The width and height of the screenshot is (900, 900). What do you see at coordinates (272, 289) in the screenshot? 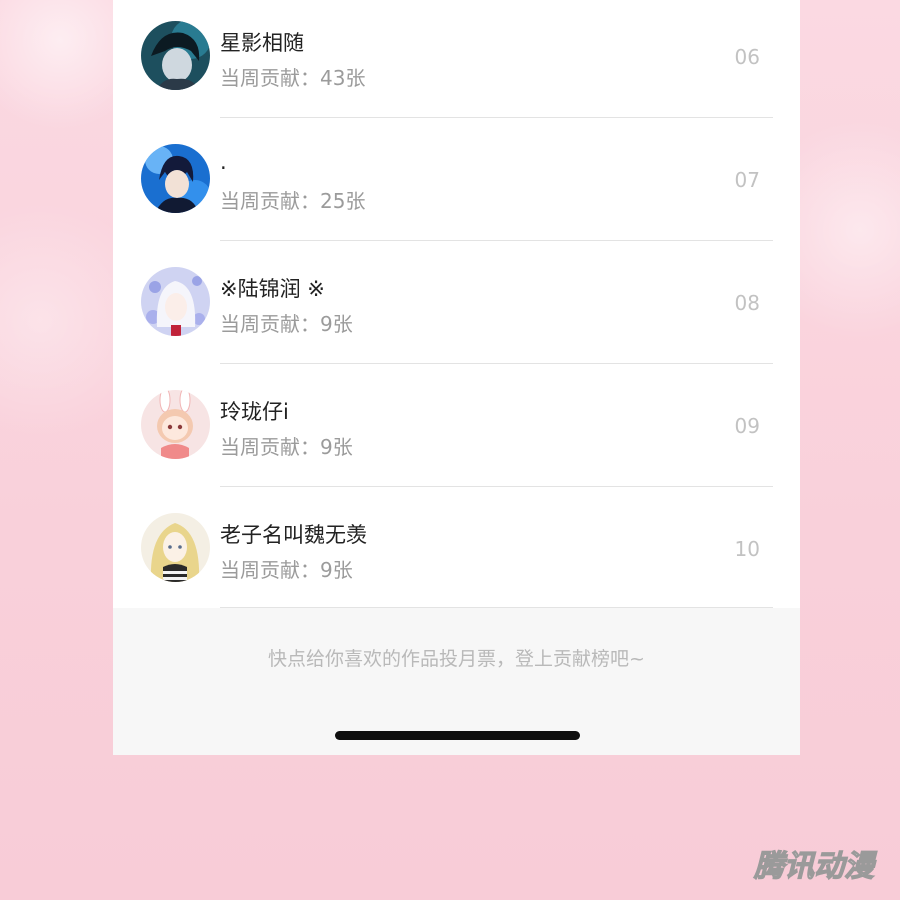
I see `contributor-name: ※陆锦润 ※` at bounding box center [272, 289].